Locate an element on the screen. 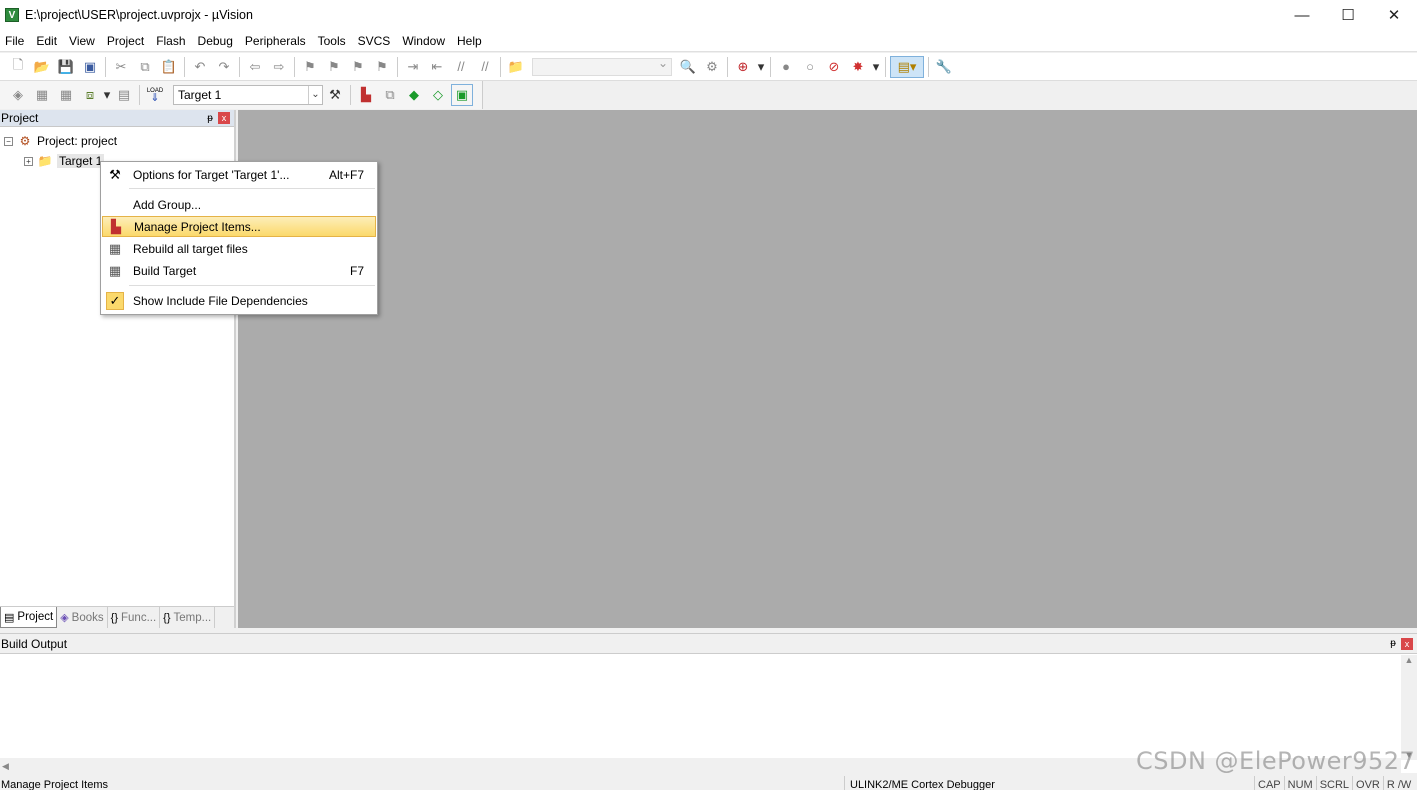 The height and width of the screenshot is (790, 1417). menu-project: Project is located at coordinates (125, 41).